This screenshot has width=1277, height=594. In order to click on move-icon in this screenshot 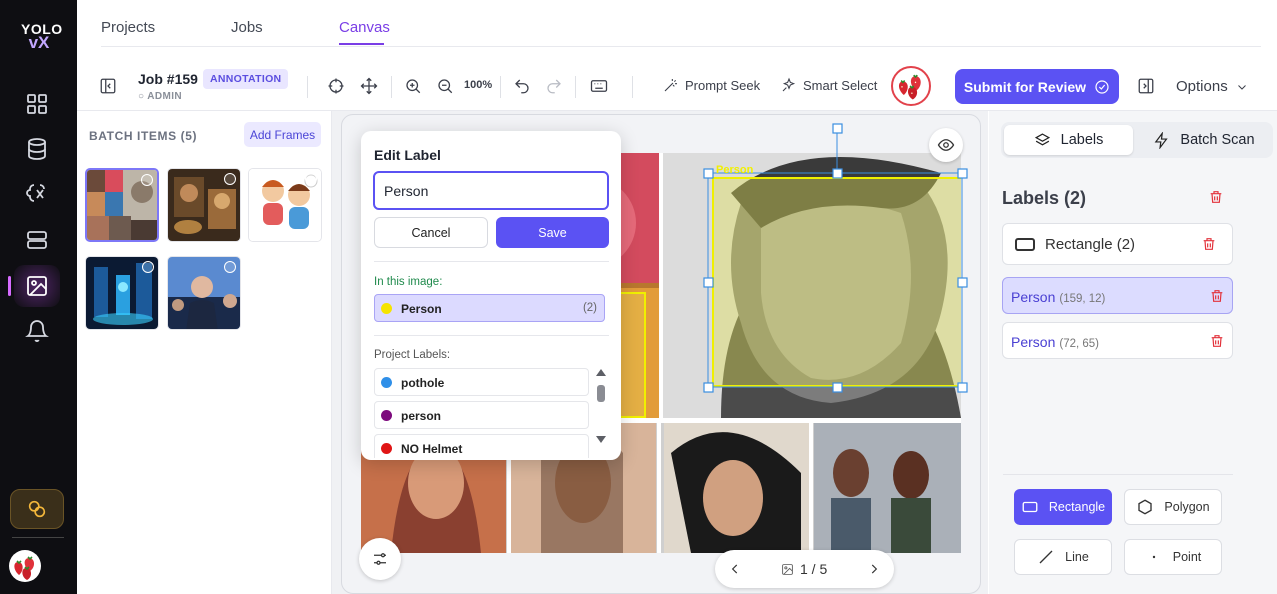, I will do `click(369, 86)`.